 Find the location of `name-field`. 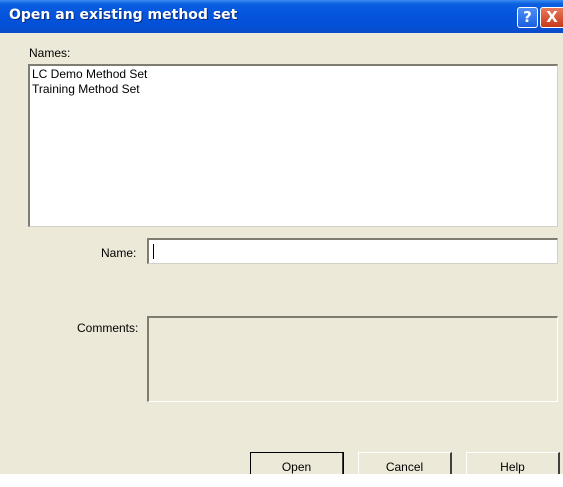

name-field is located at coordinates (352, 251).